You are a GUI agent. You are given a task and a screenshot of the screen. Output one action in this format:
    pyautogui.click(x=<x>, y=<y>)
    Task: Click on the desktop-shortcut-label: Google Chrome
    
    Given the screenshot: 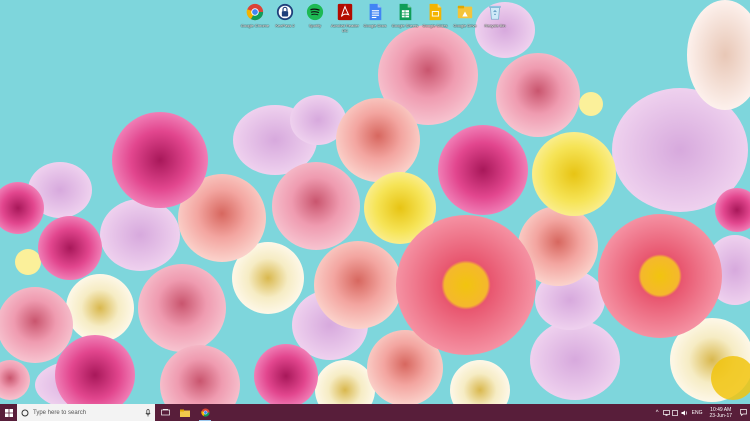 What is the action you would take?
    pyautogui.click(x=255, y=25)
    